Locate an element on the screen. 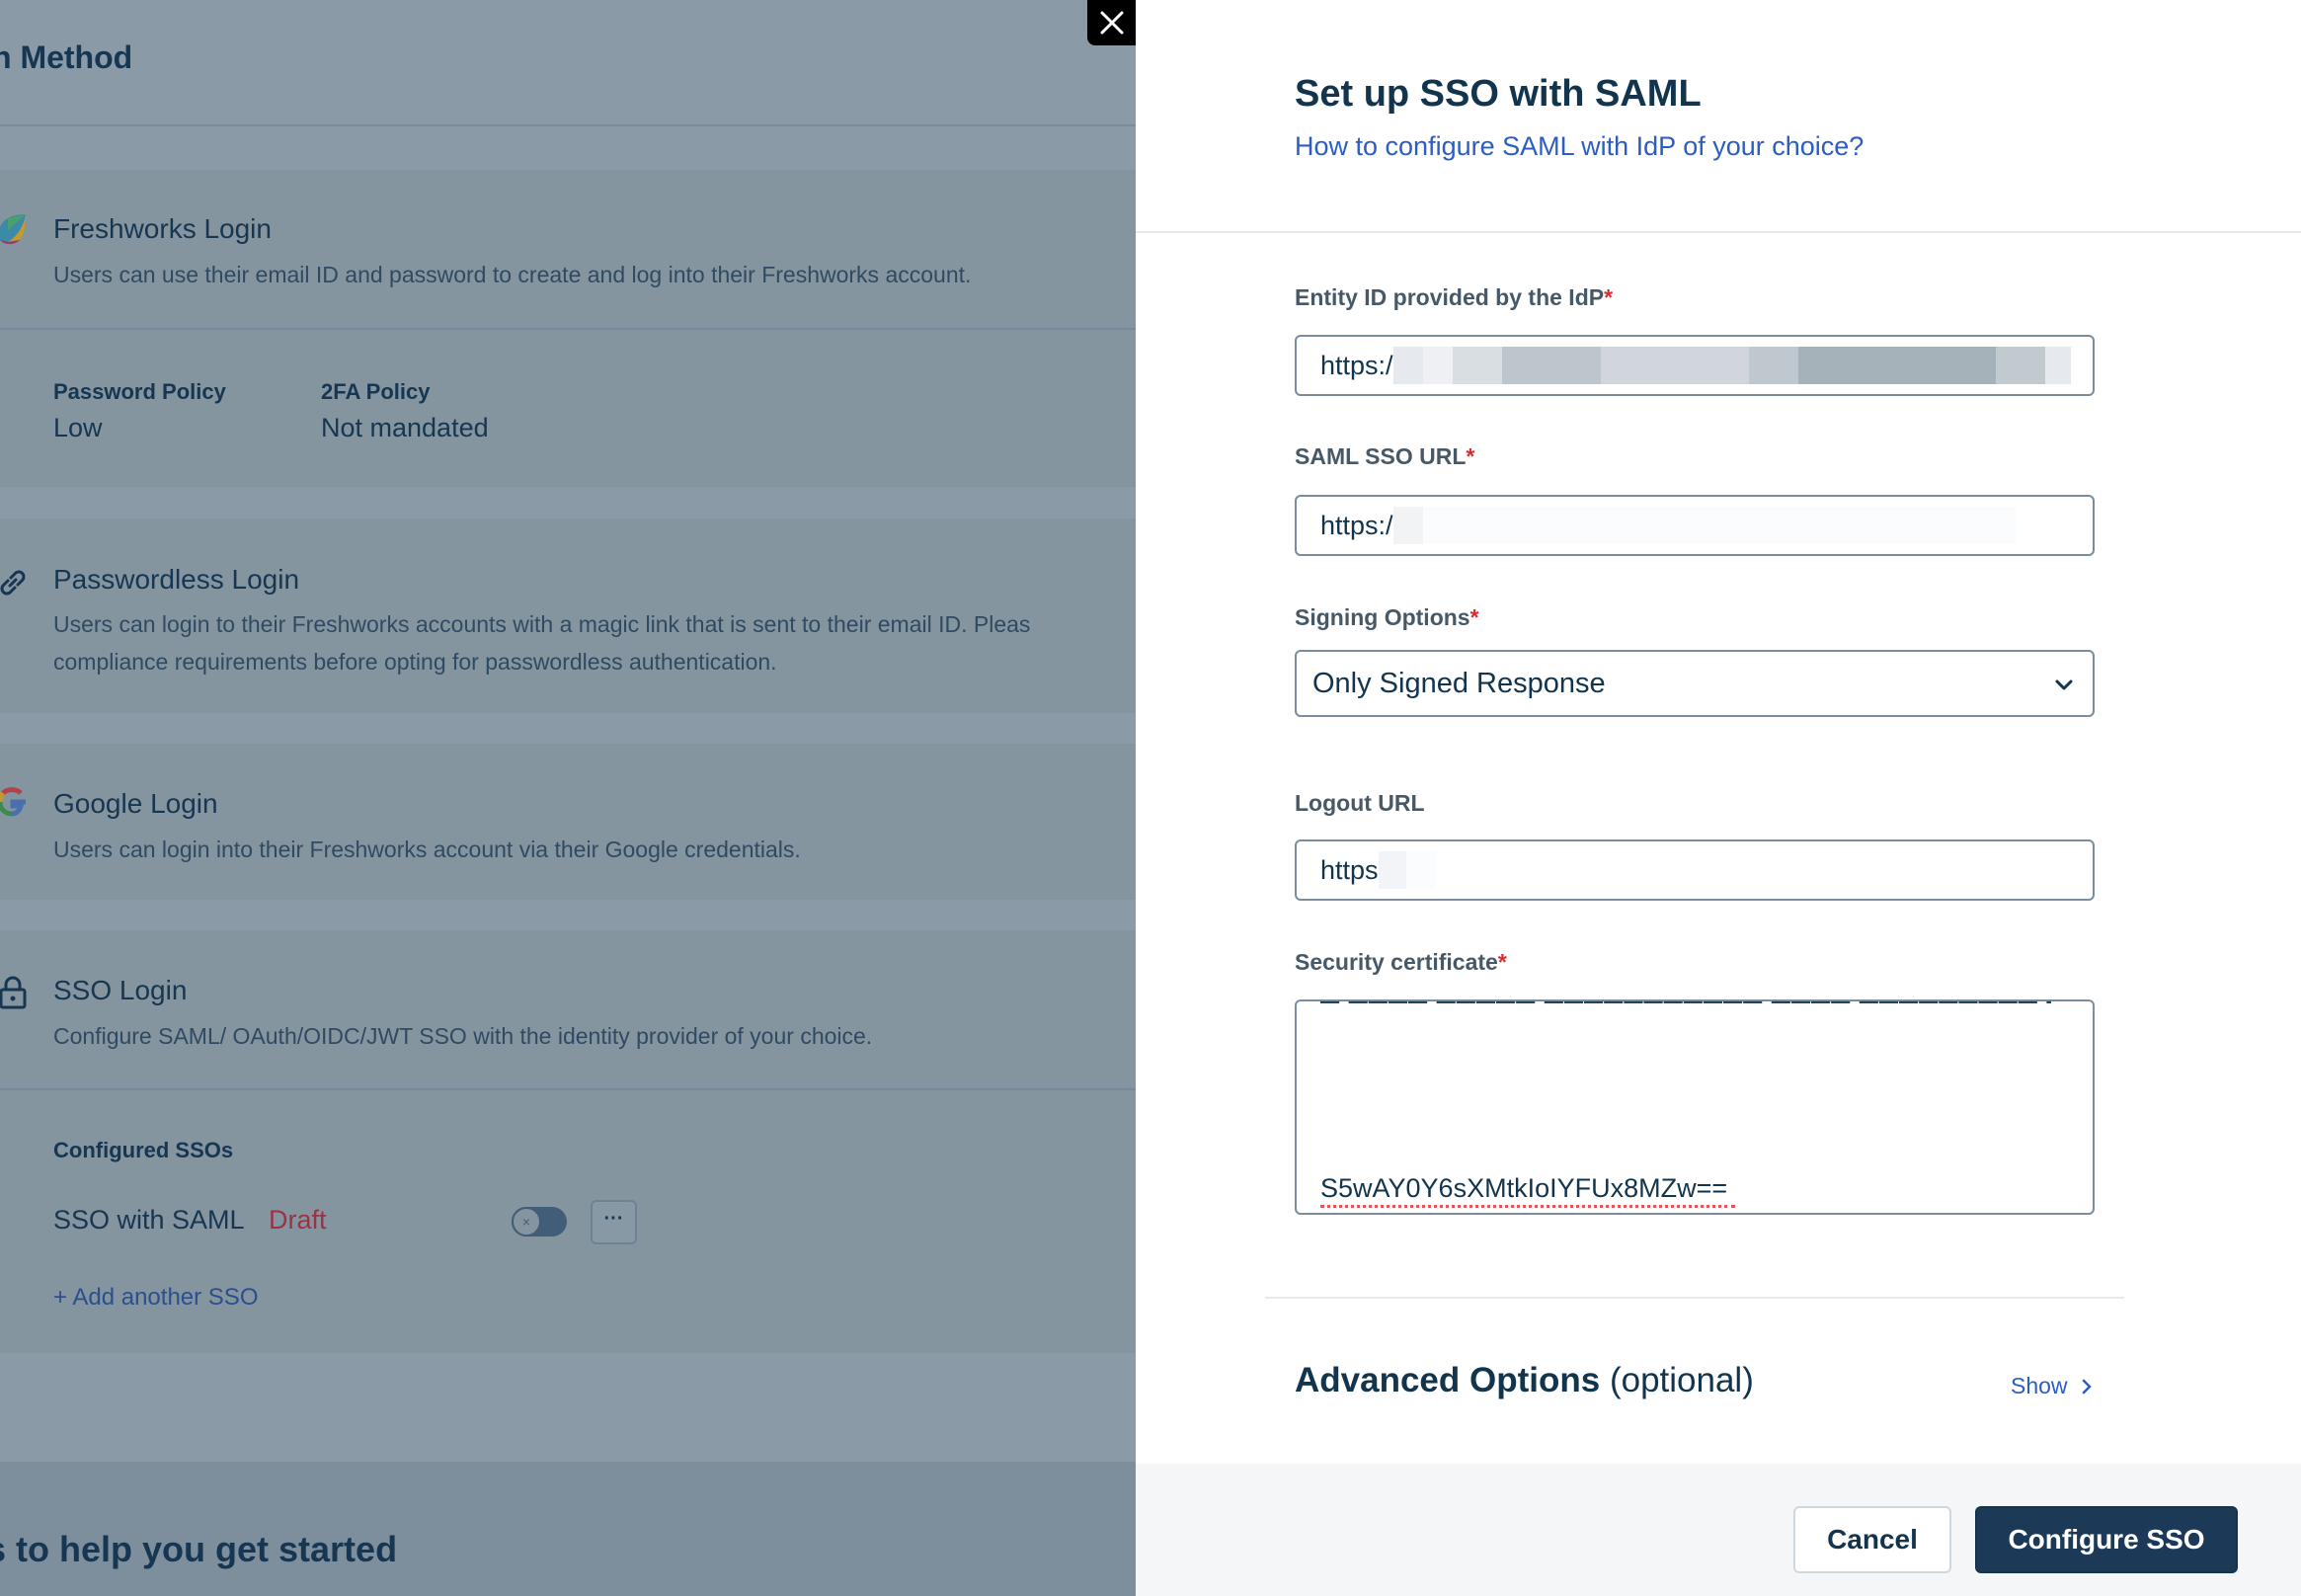  signing-options-label: Signing Options* is located at coordinates (1387, 617).